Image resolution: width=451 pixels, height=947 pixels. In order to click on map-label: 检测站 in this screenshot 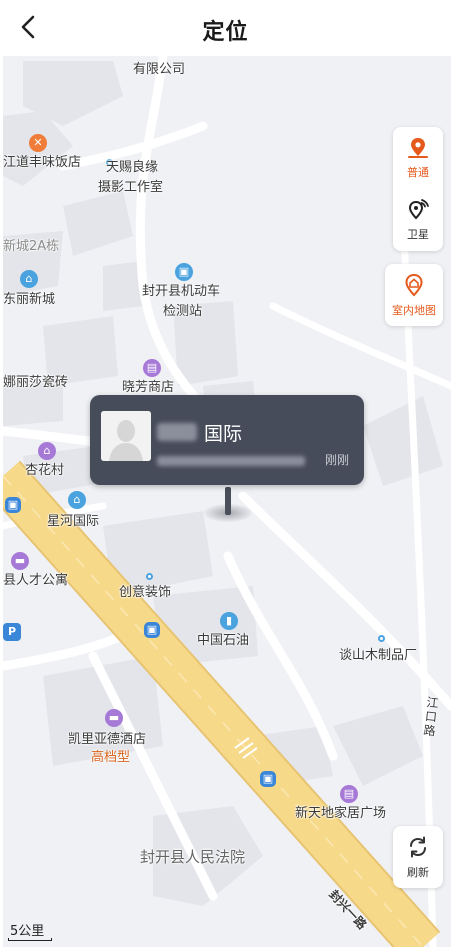, I will do `click(183, 311)`.